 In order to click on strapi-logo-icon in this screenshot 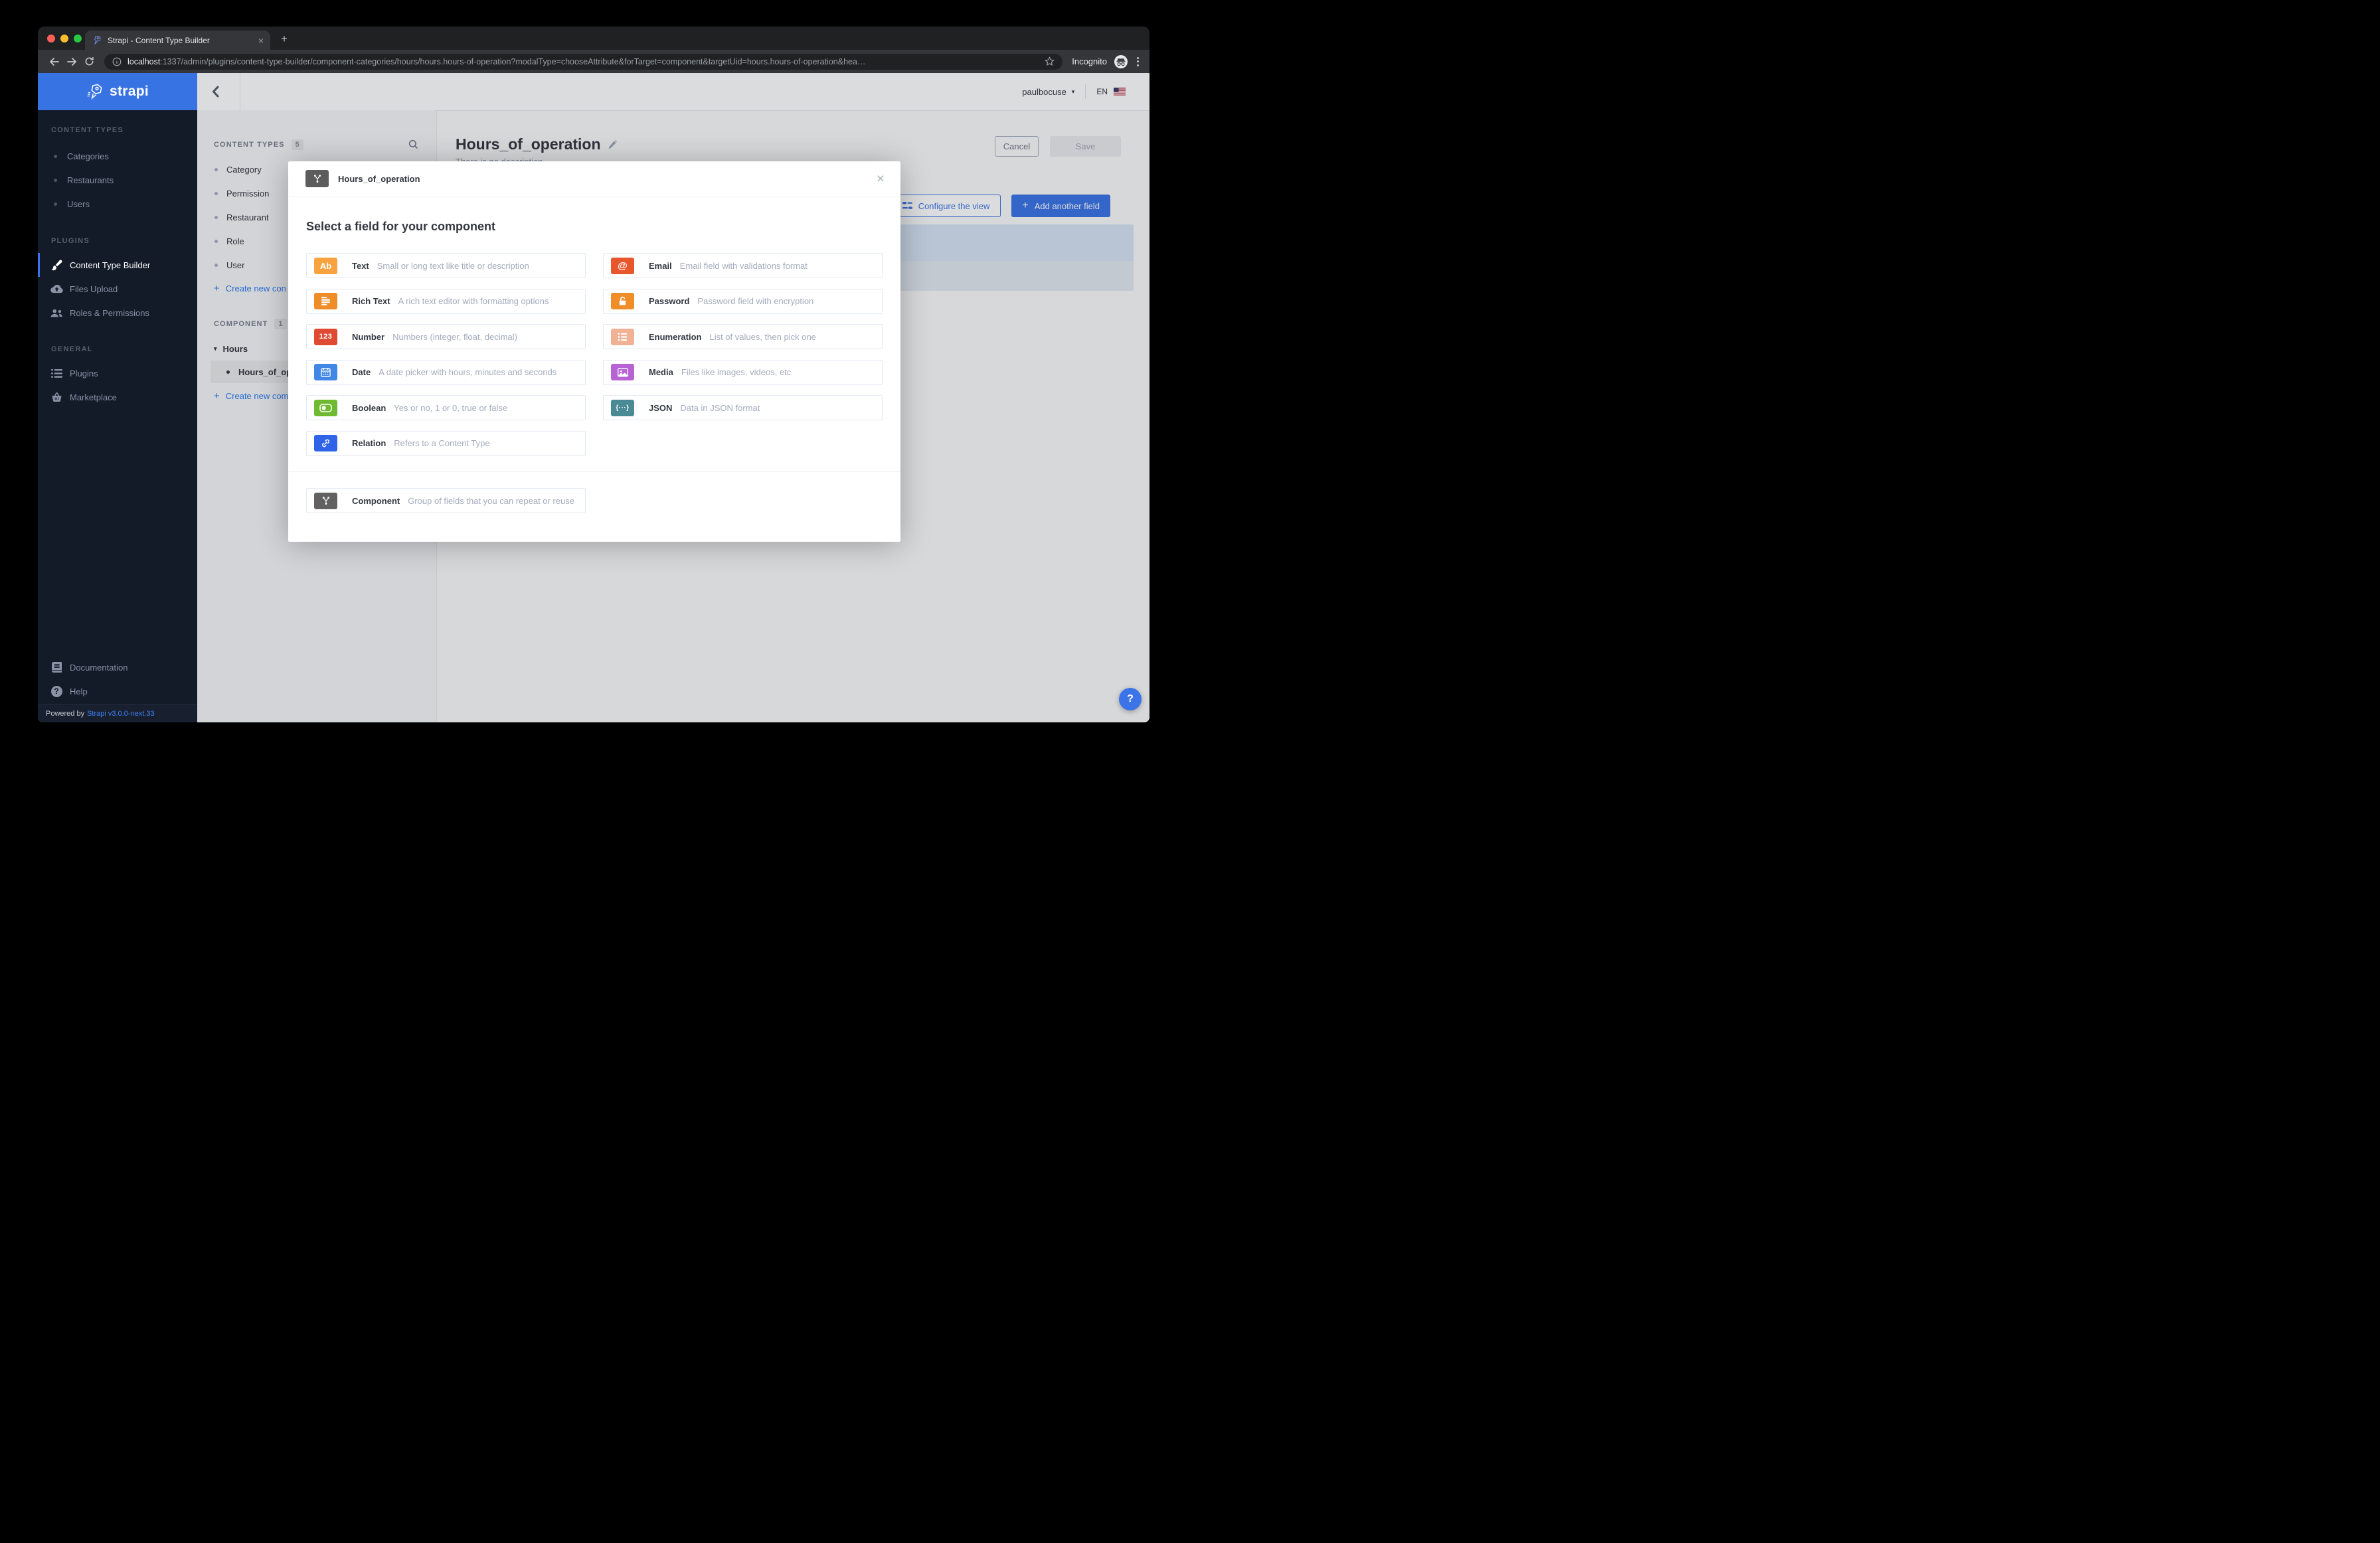, I will do `click(95, 91)`.